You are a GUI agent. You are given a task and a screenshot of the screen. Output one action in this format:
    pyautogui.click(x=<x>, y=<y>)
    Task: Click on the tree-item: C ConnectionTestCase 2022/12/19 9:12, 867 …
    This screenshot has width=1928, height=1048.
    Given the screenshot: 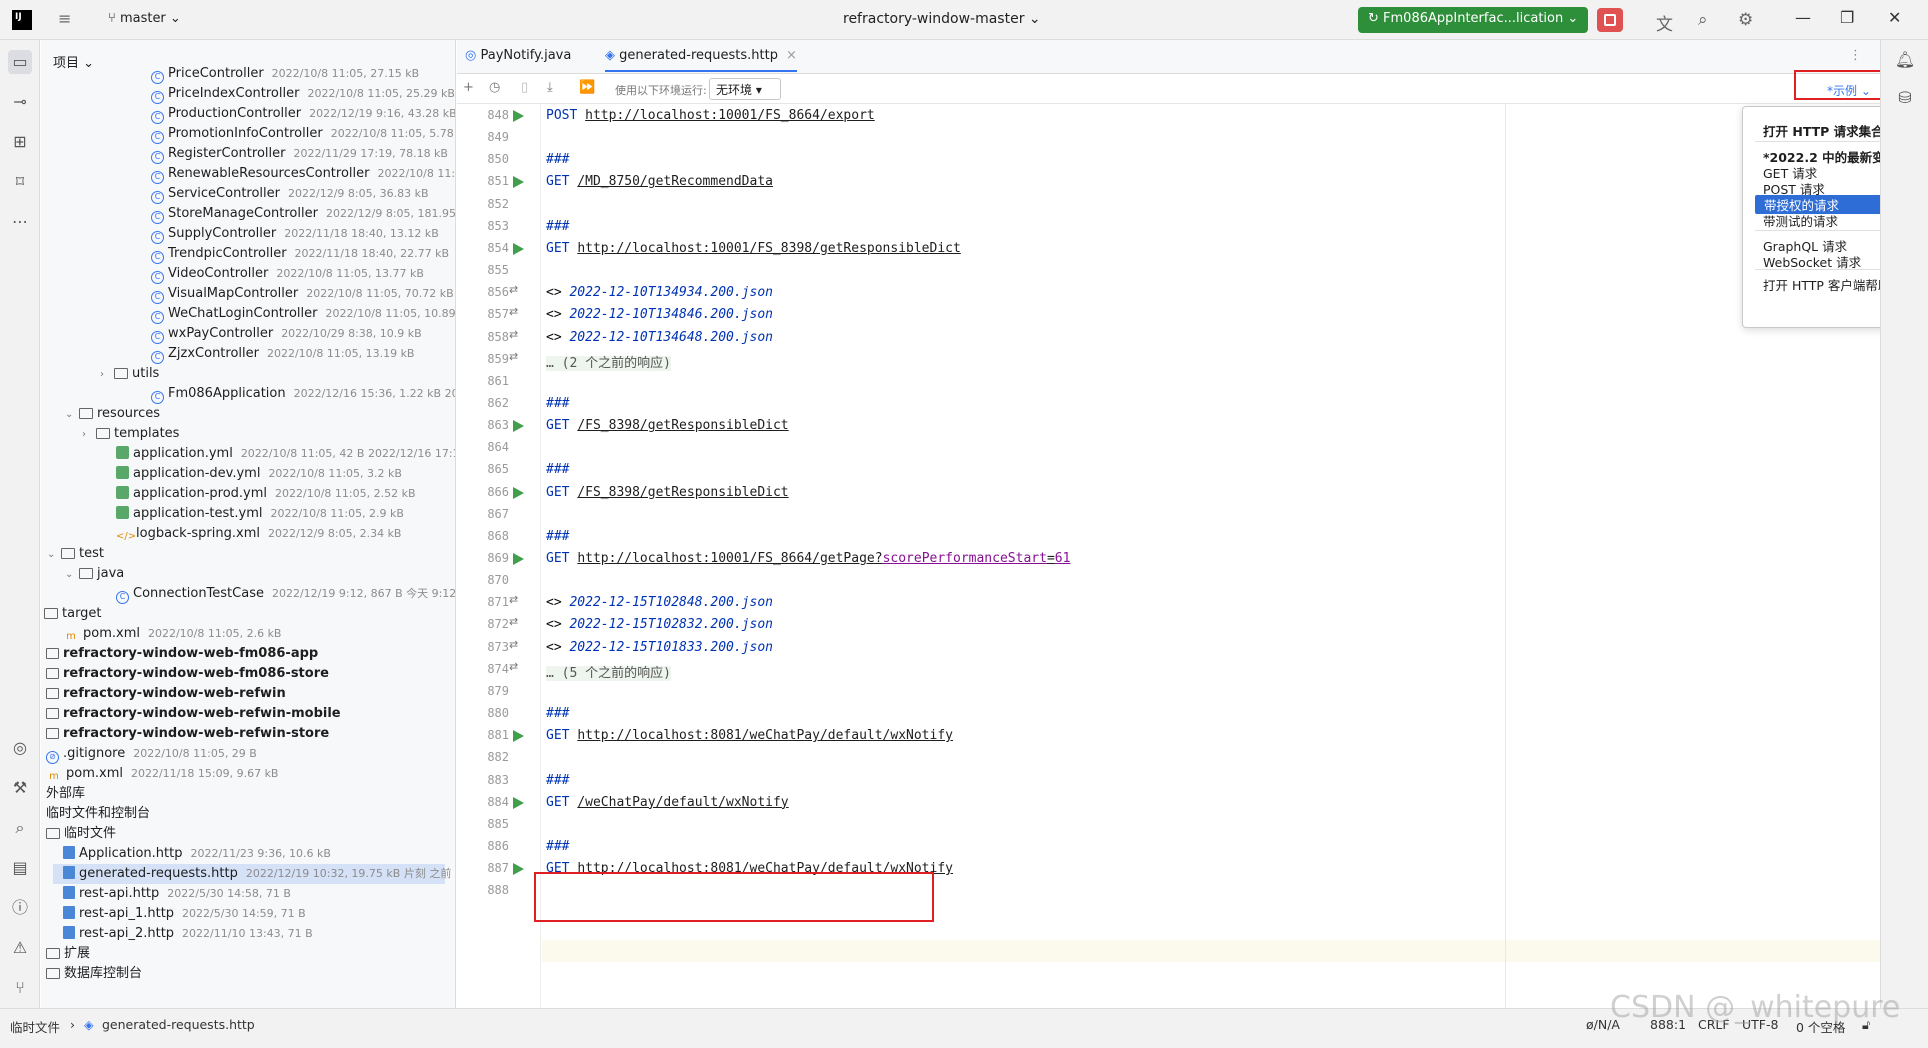 What is the action you would take?
    pyautogui.click(x=285, y=594)
    